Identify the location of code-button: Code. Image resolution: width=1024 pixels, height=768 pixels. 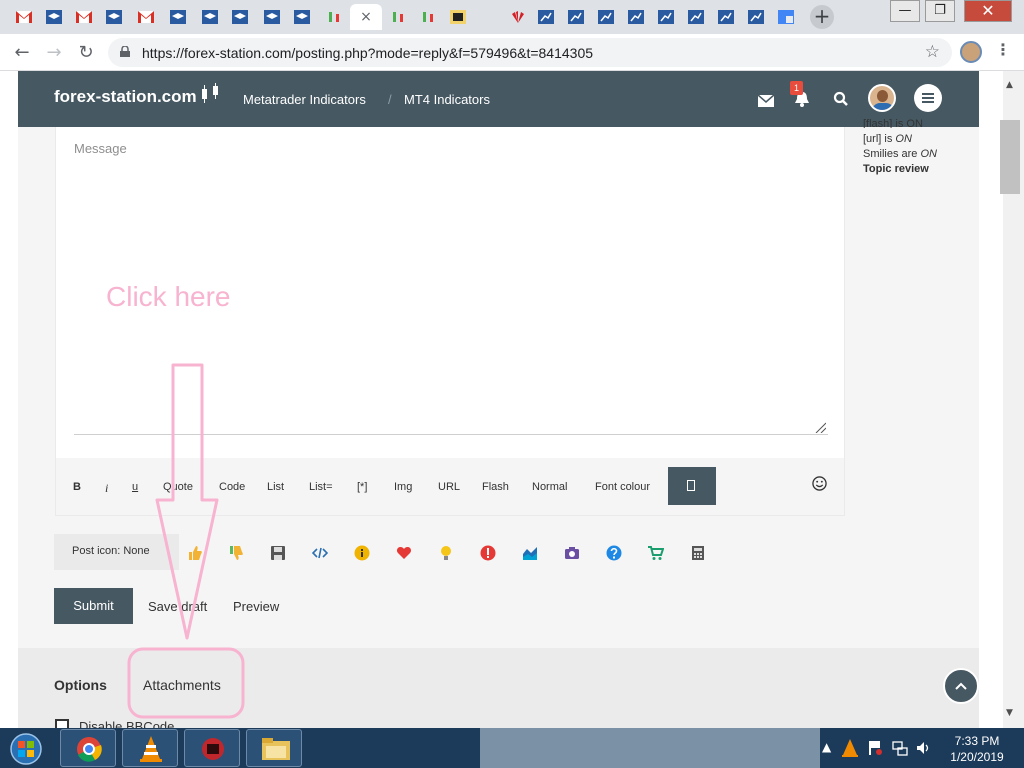
(232, 487).